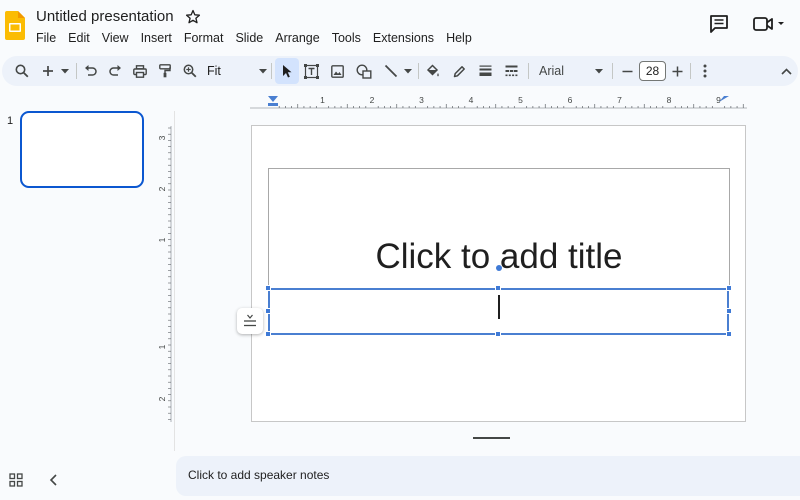 This screenshot has width=800, height=500. I want to click on search-icon, so click(22, 71).